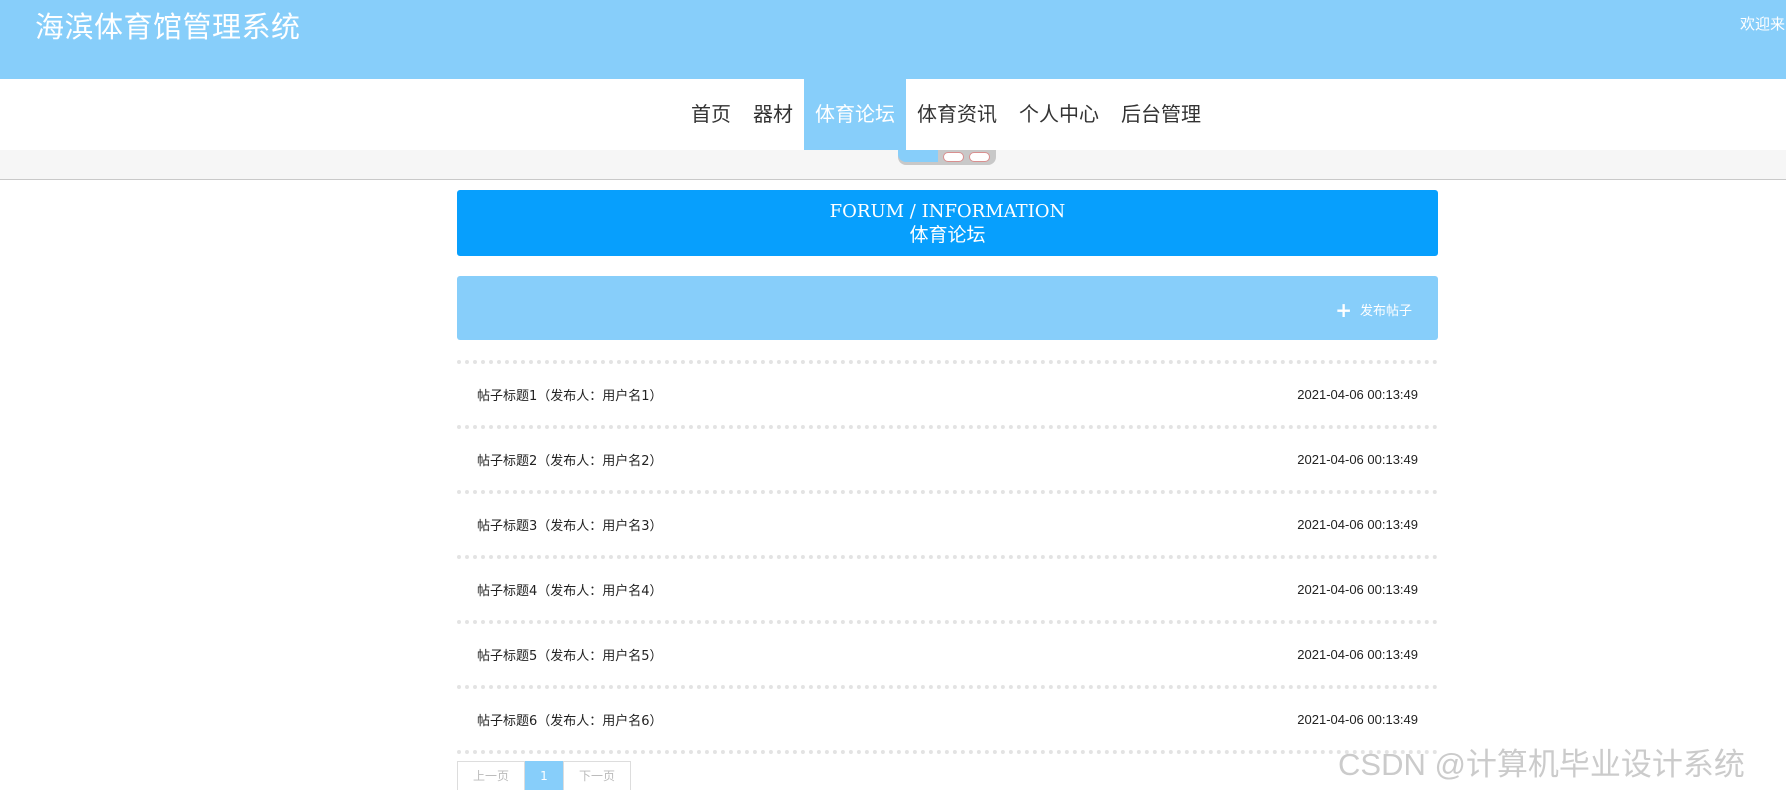 Image resolution: width=1786 pixels, height=790 pixels. What do you see at coordinates (1385, 311) in the screenshot?
I see `publish-post-label: 发布帖子` at bounding box center [1385, 311].